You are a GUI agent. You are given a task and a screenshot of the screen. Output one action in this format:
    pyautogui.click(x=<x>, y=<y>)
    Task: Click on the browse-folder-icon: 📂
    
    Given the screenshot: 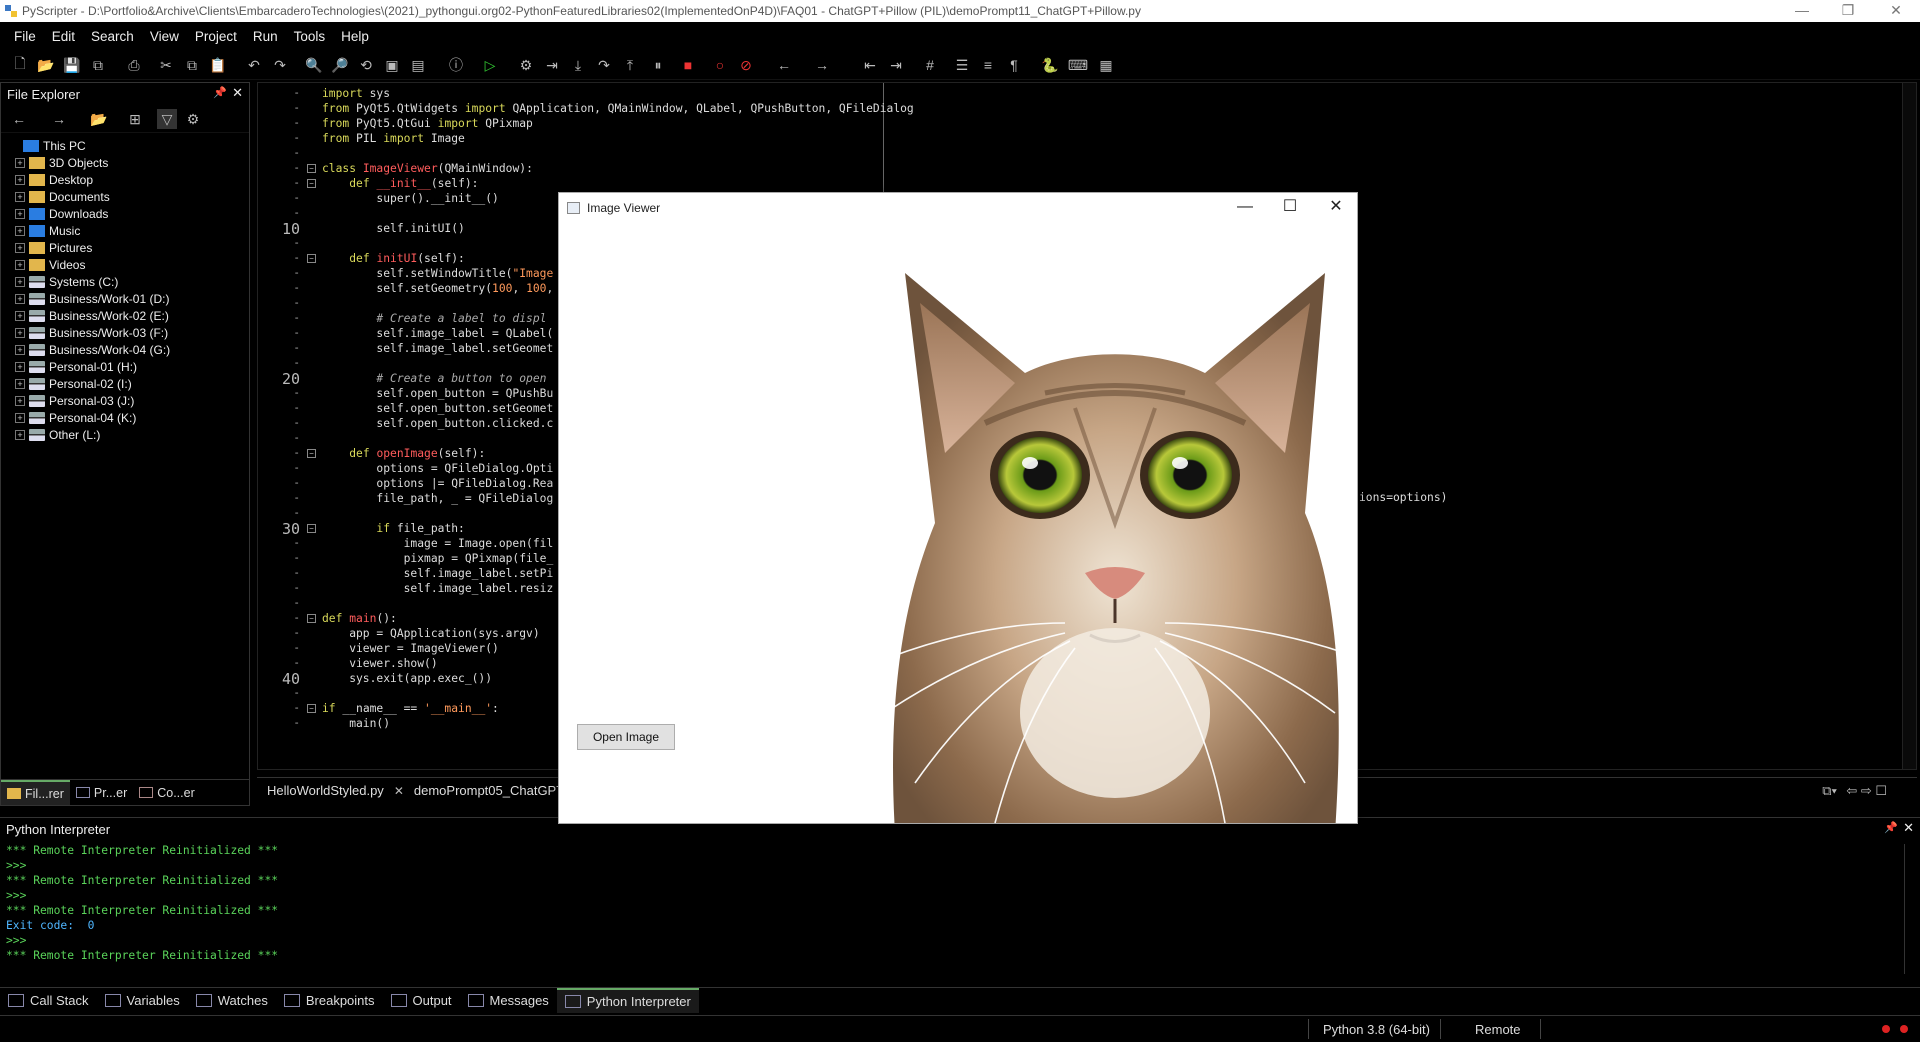 What is the action you would take?
    pyautogui.click(x=99, y=119)
    